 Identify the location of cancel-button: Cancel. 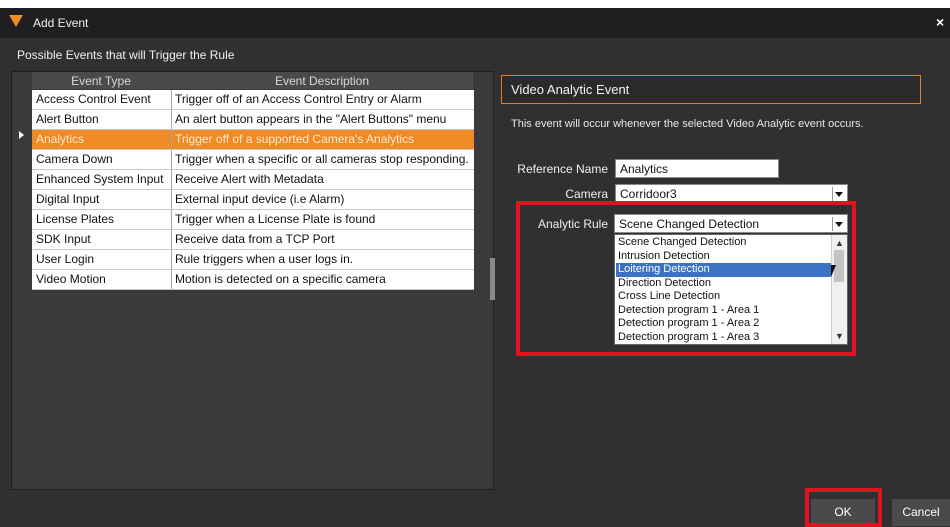
(921, 512).